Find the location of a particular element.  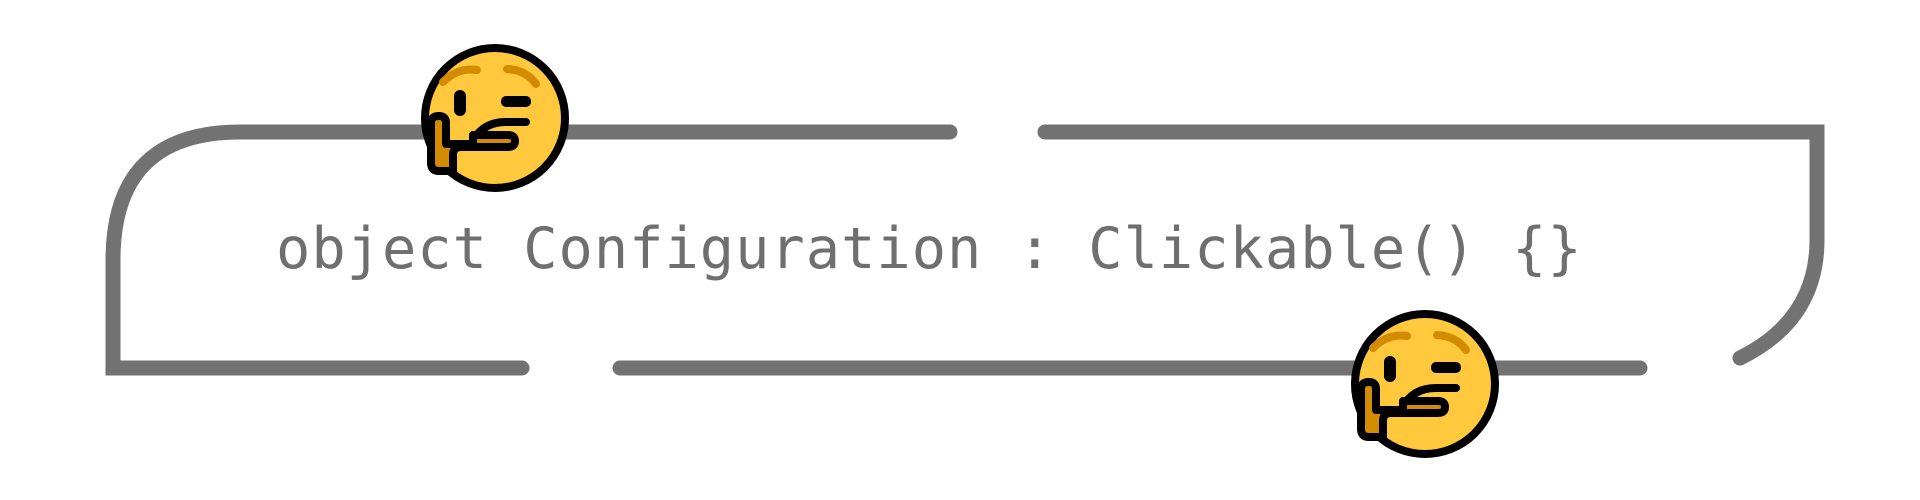

code-line: object Configuration : Clickable() {} is located at coordinates (929, 249).